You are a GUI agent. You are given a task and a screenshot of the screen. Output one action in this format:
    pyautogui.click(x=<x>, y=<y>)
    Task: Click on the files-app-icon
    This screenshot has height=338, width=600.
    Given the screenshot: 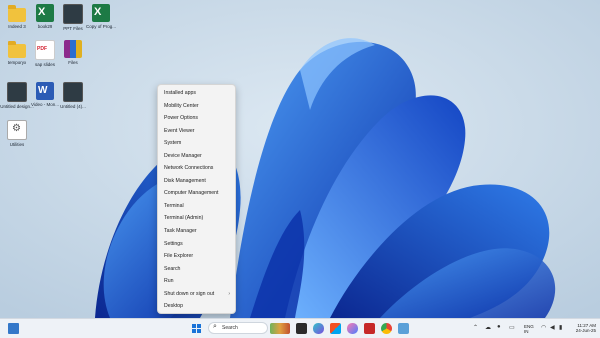 What is the action you would take?
    pyautogui.click(x=403, y=328)
    